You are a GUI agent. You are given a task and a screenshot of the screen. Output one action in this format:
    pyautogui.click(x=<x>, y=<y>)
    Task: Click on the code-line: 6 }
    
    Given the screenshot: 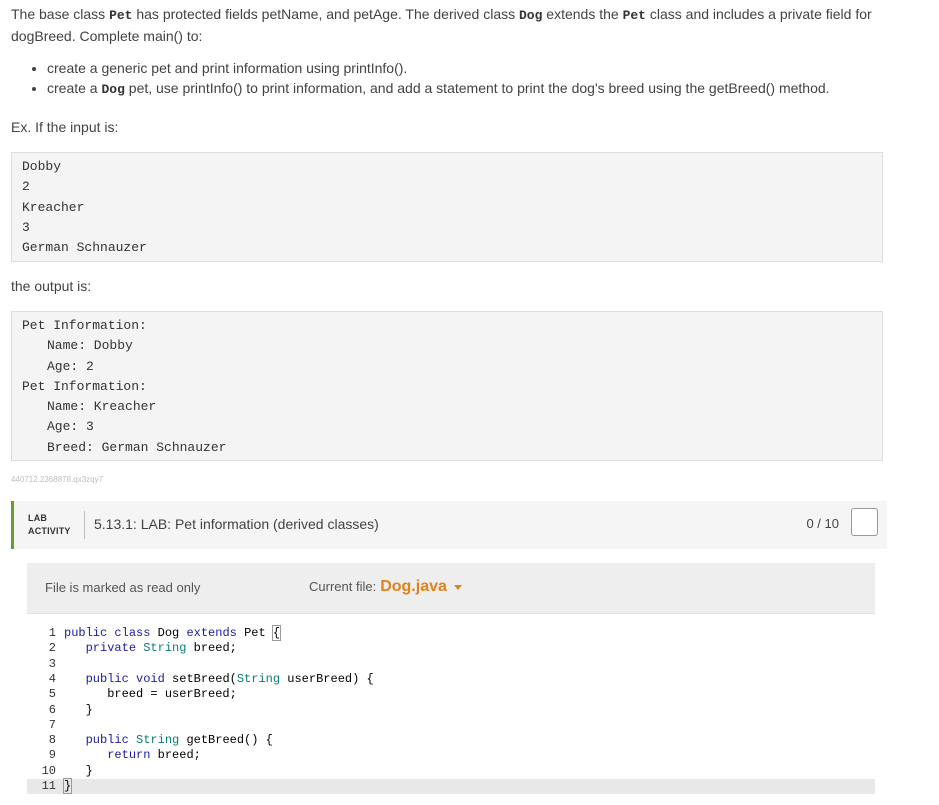 What is the action you would take?
    pyautogui.click(x=451, y=710)
    